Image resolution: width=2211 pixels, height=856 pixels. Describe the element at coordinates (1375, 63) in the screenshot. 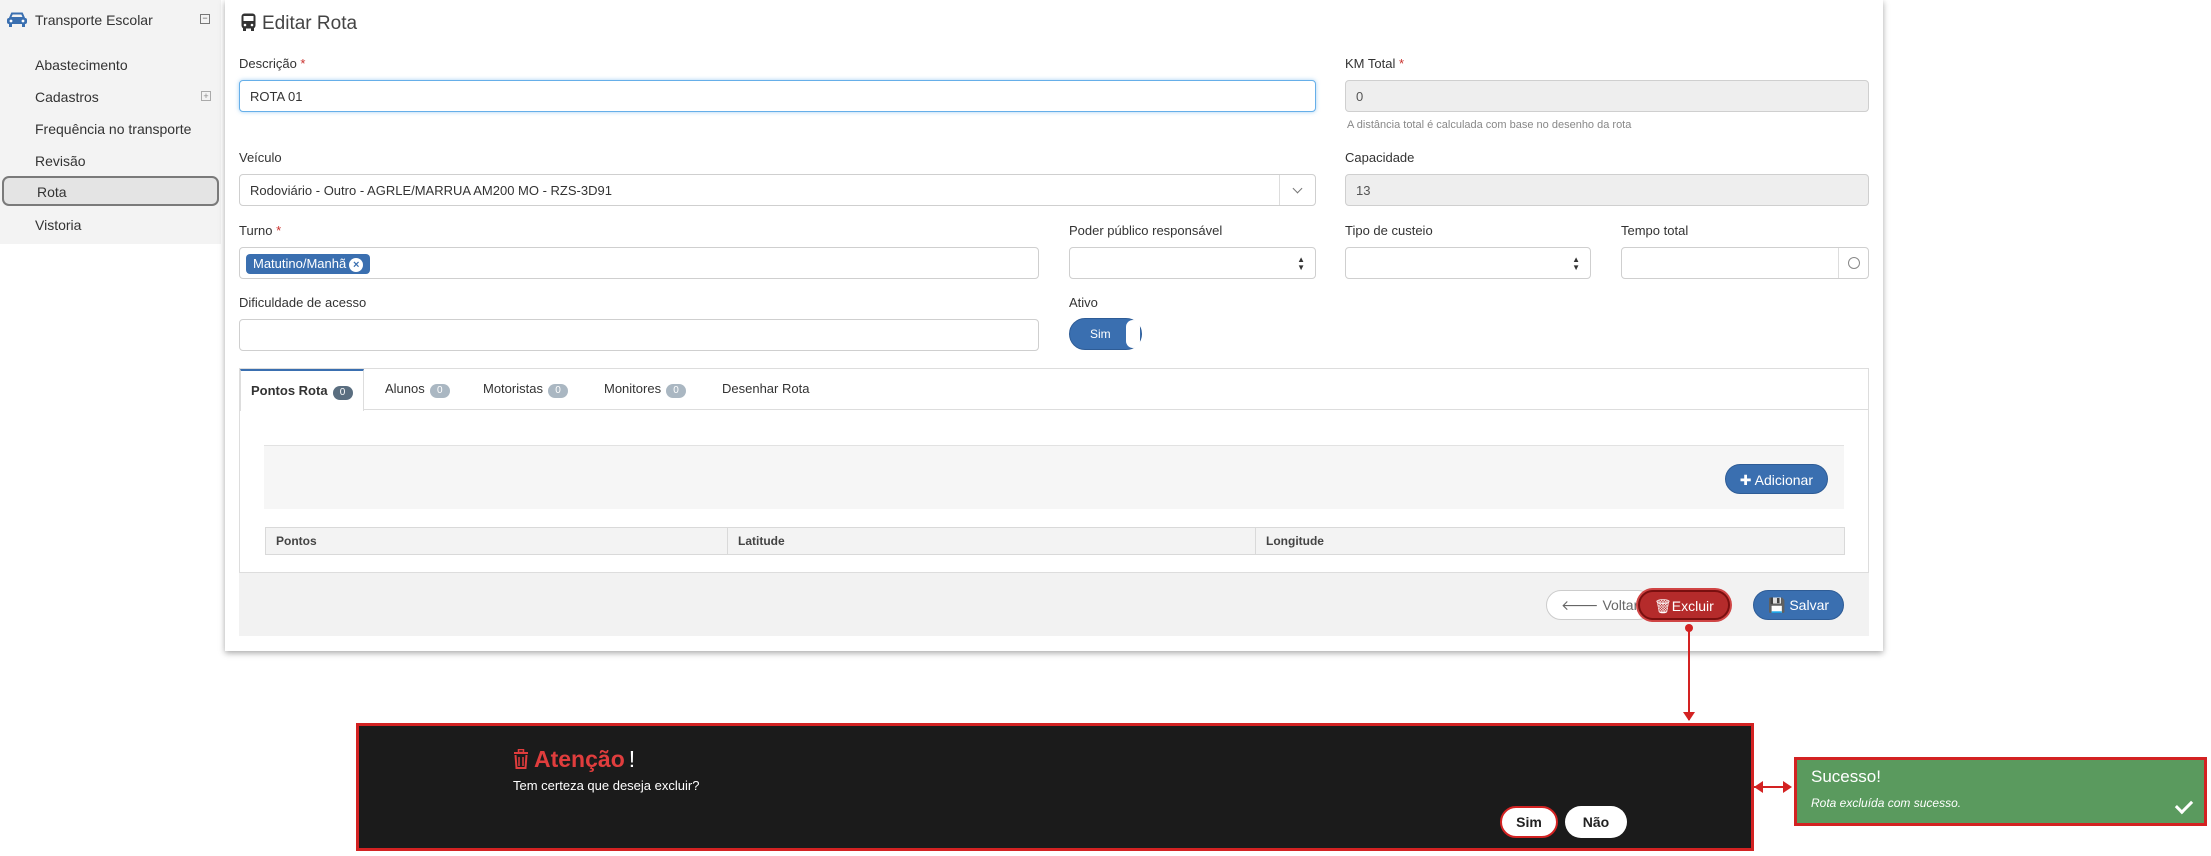

I see `km-total-label: KM Total *` at that location.